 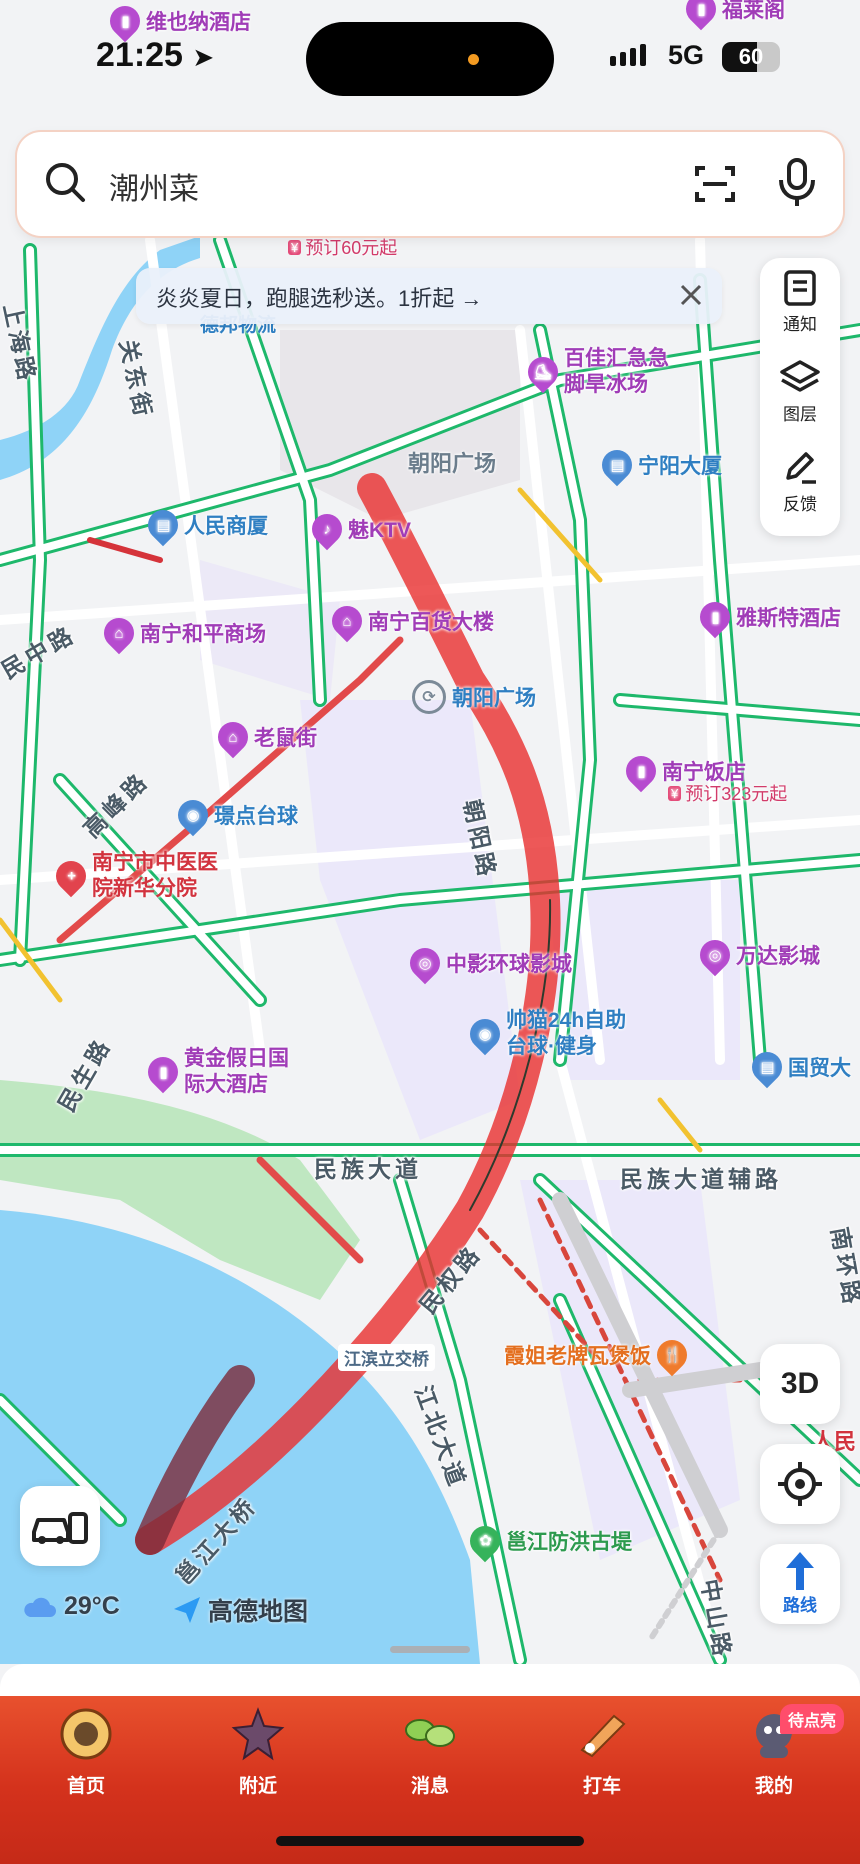 I want to click on tab-home: 首页, so click(x=86, y=1752).